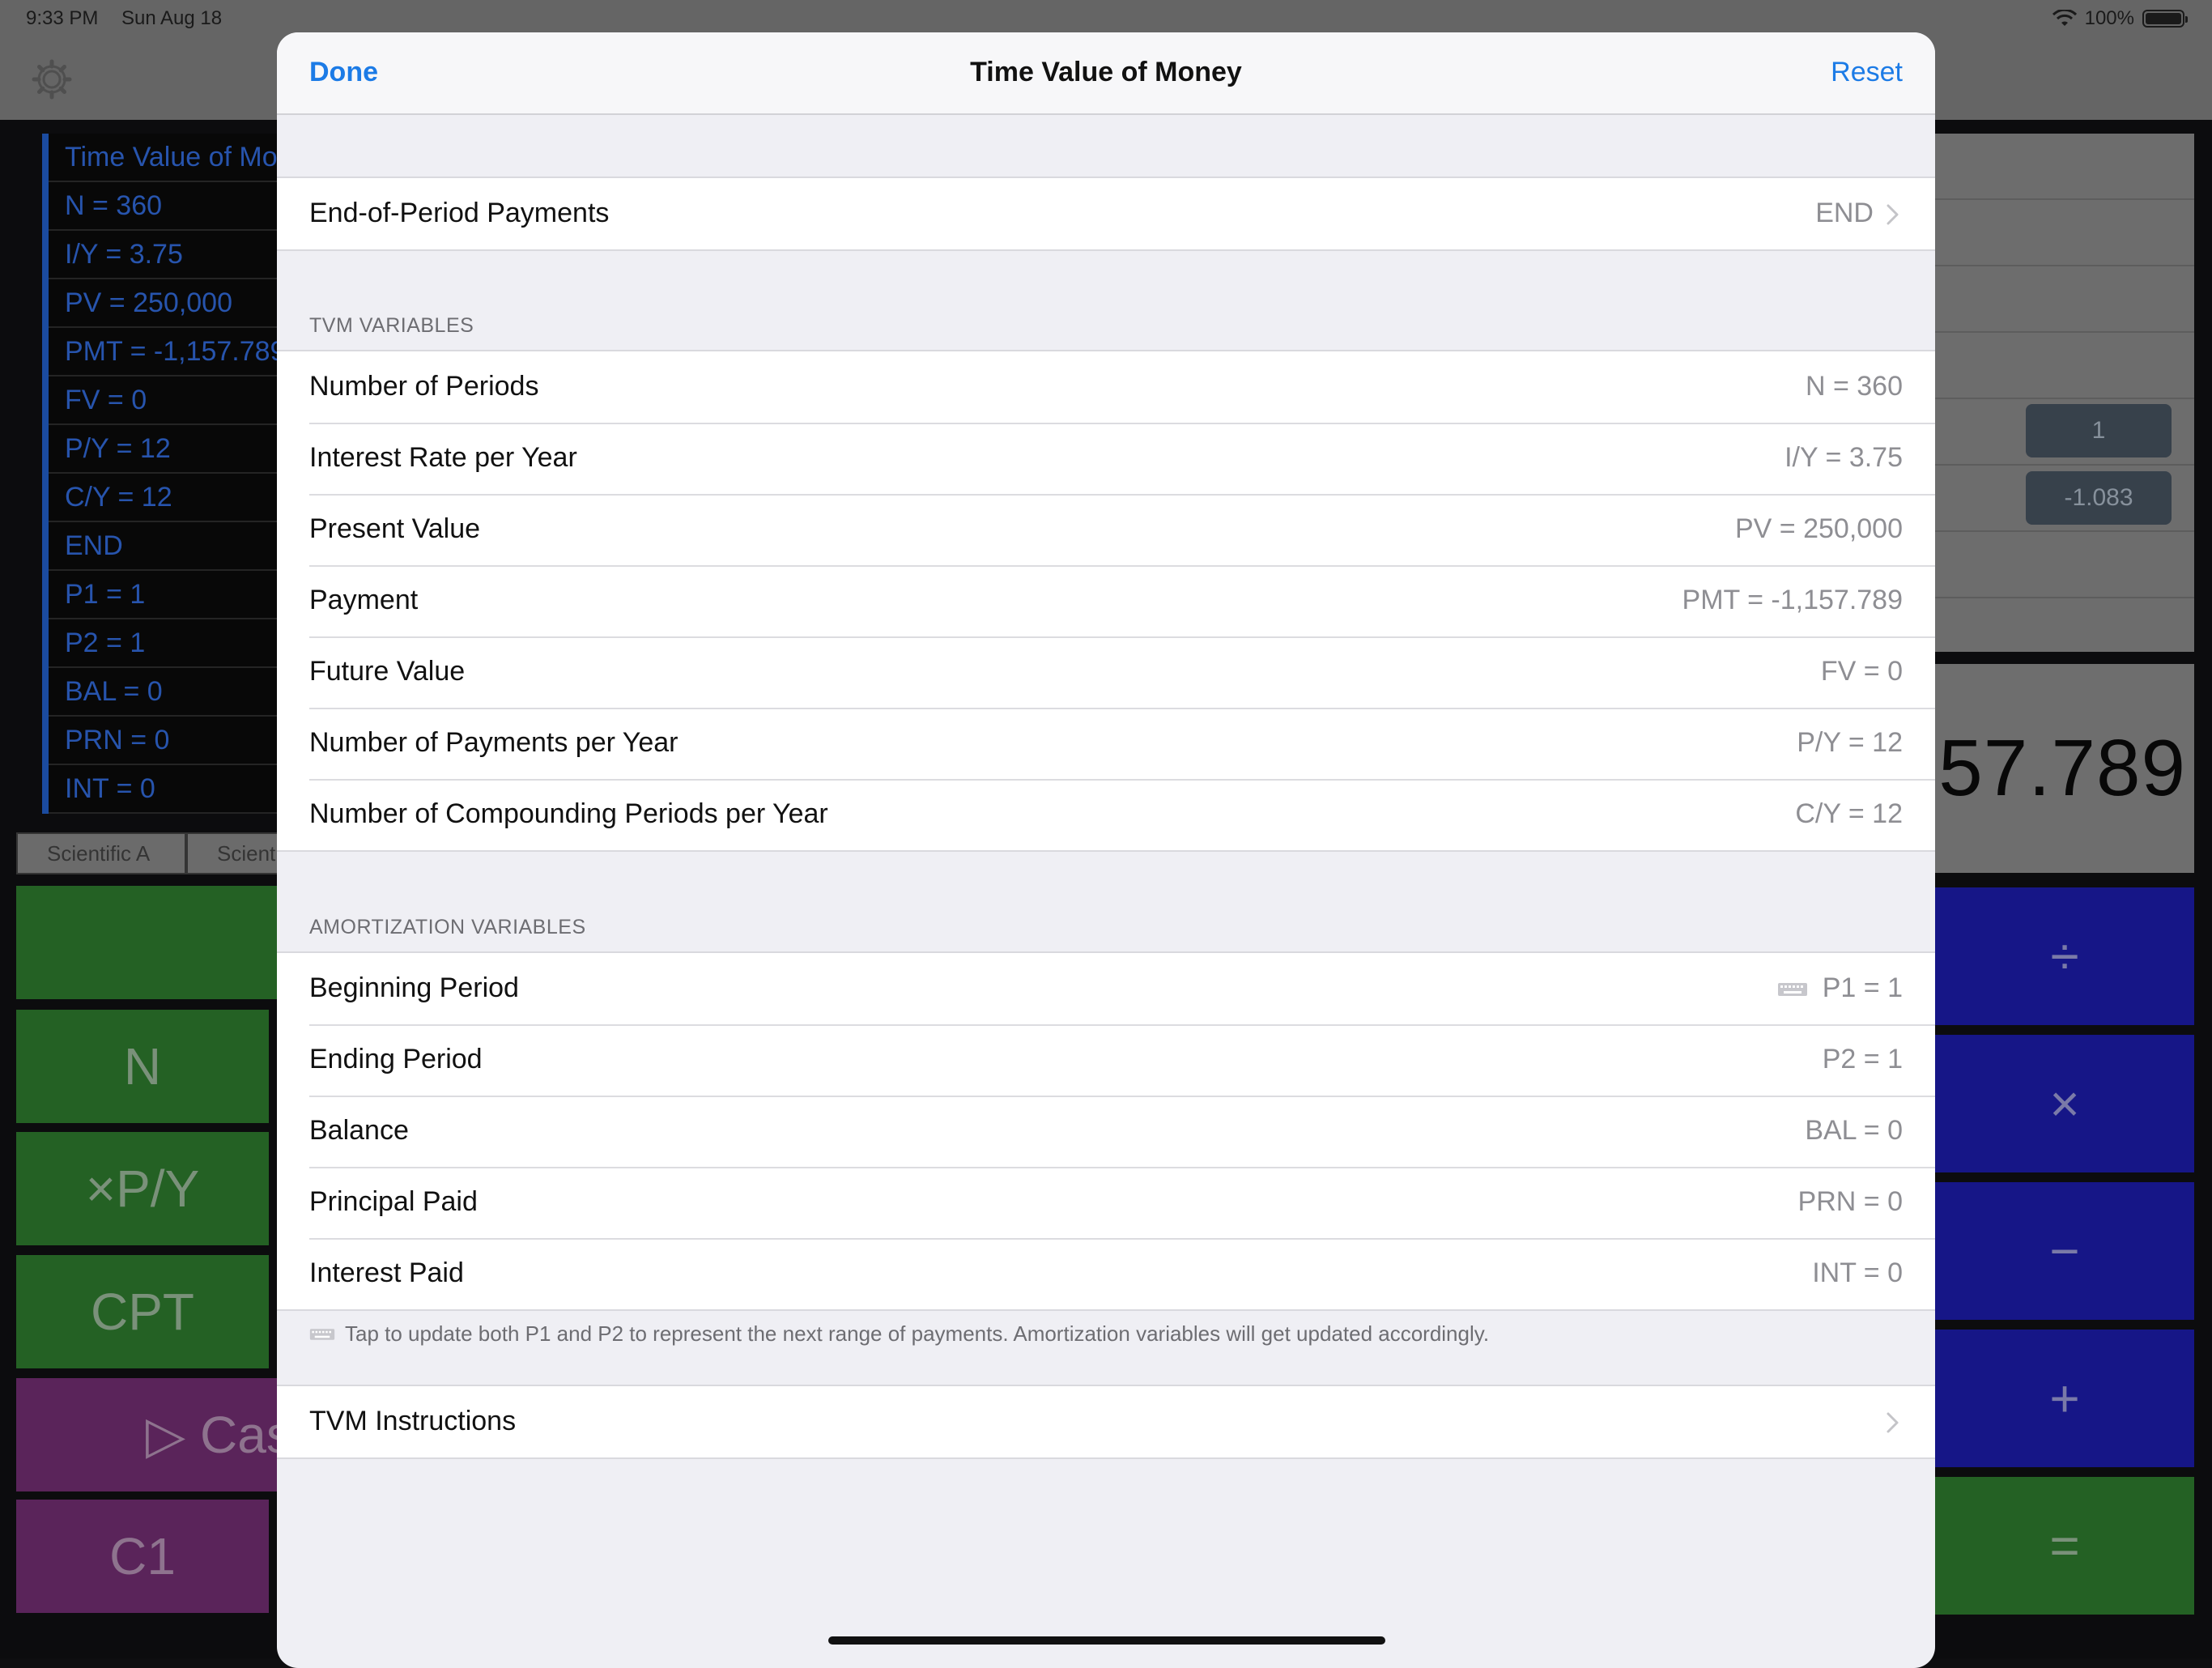  Describe the element at coordinates (1106, 1641) in the screenshot. I see `home-indicator` at that location.